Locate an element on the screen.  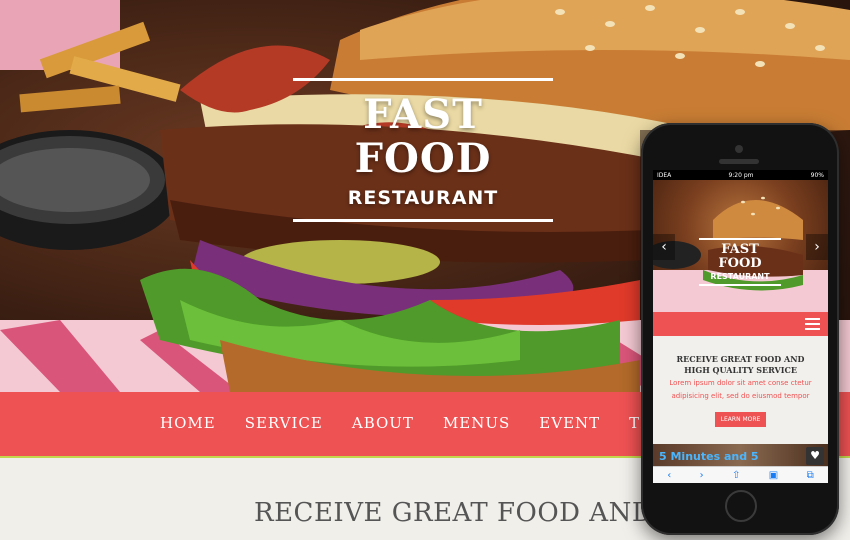
back-icon: ‹ is located at coordinates (669, 475).